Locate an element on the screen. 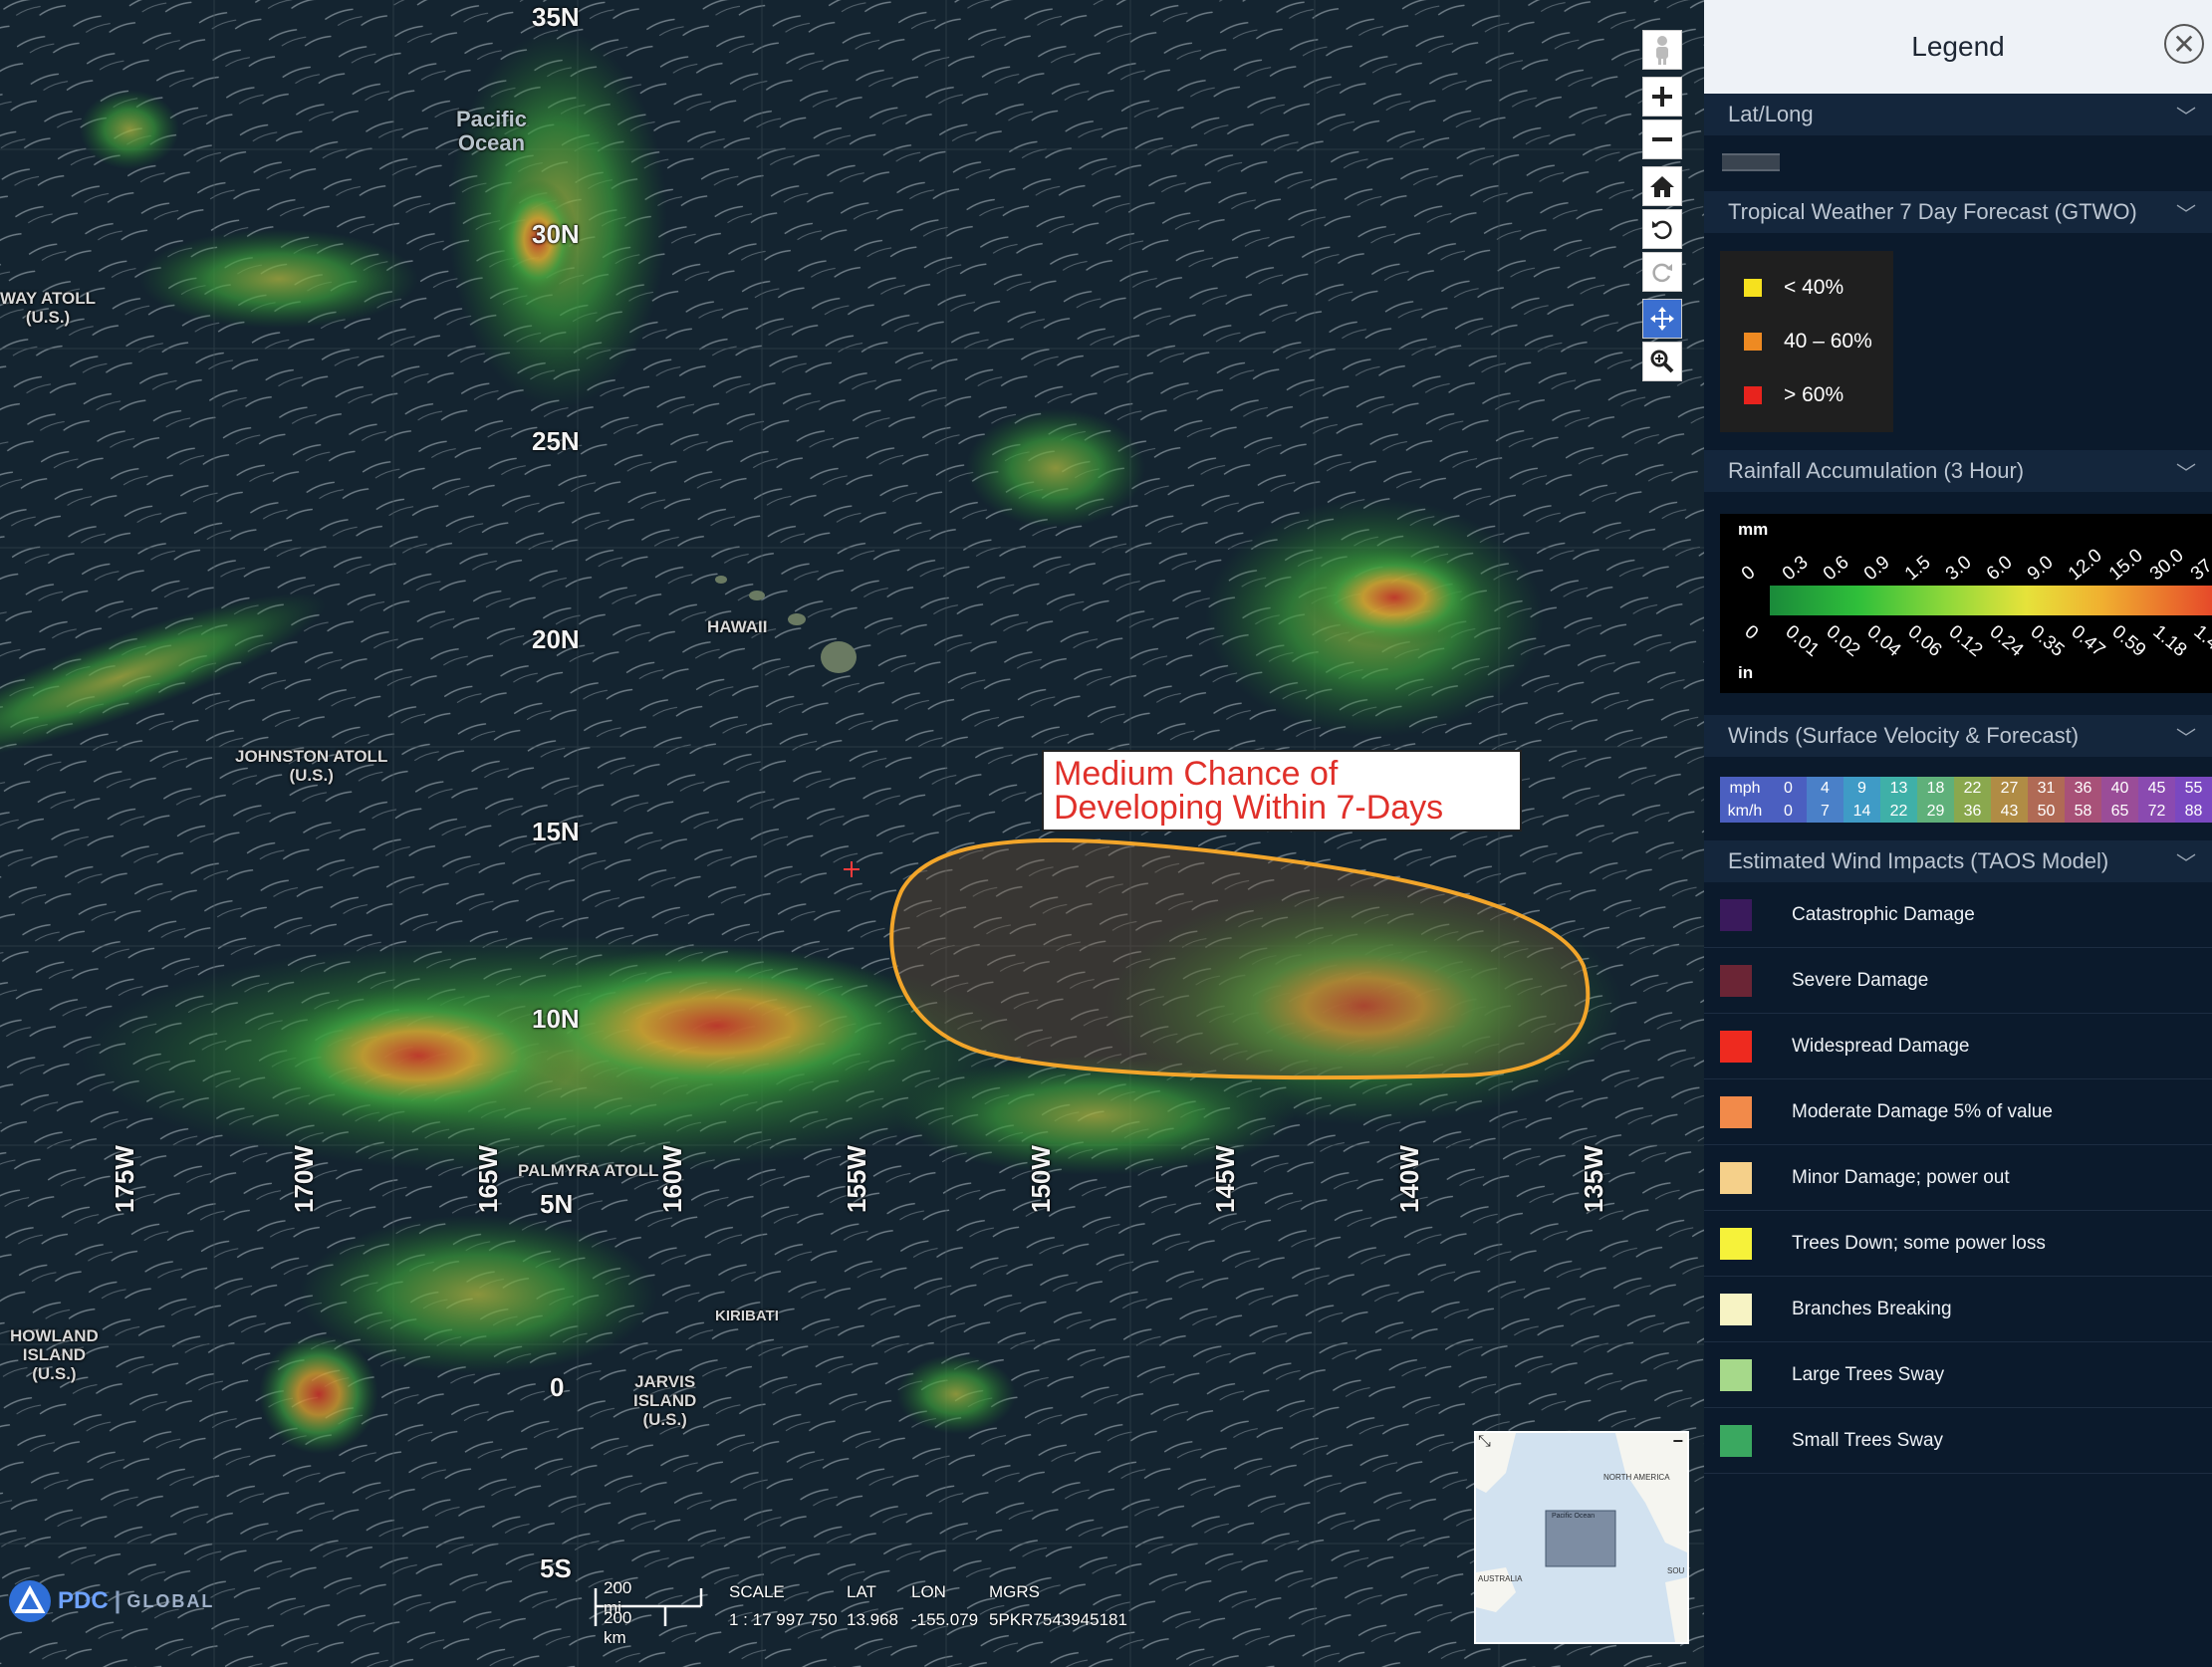 This screenshot has height=1667, width=2212. rain-mm-tick: 37 is located at coordinates (2199, 571).